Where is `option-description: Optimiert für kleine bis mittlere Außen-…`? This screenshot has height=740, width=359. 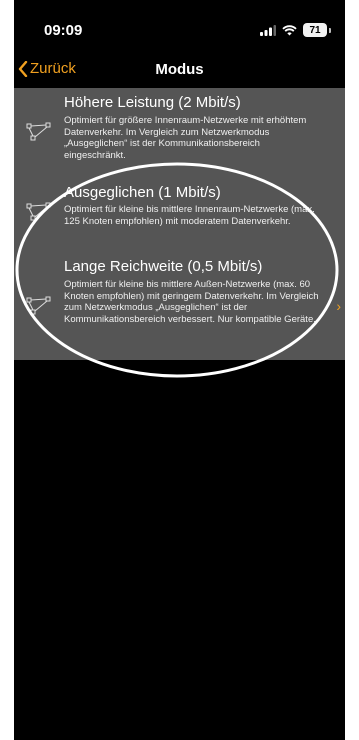
option-description: Optimiert für kleine bis mittlere Außen-… is located at coordinates (191, 302).